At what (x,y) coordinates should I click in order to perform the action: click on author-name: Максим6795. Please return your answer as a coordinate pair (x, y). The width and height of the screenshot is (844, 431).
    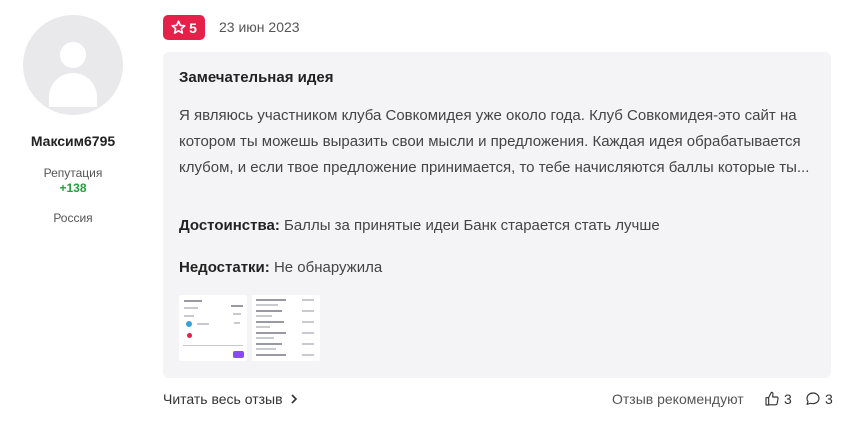
    Looking at the image, I should click on (73, 141).